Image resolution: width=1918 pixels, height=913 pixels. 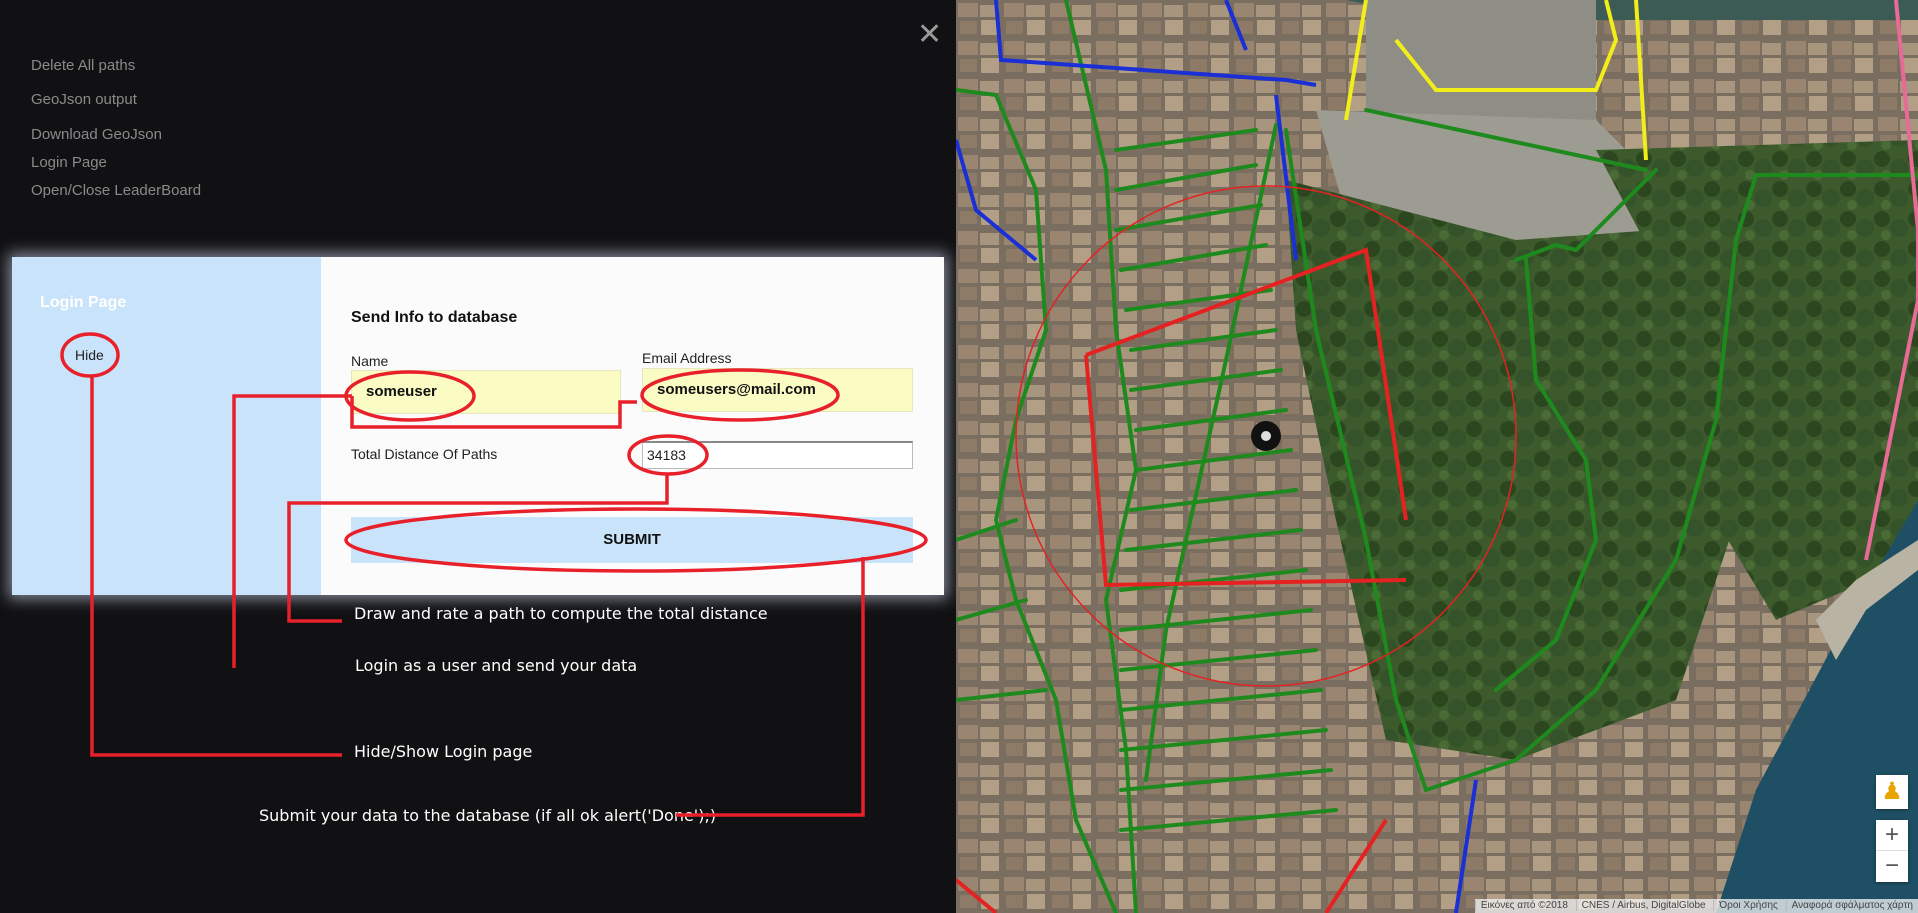 I want to click on total-distance-field: 34183, so click(x=777, y=455).